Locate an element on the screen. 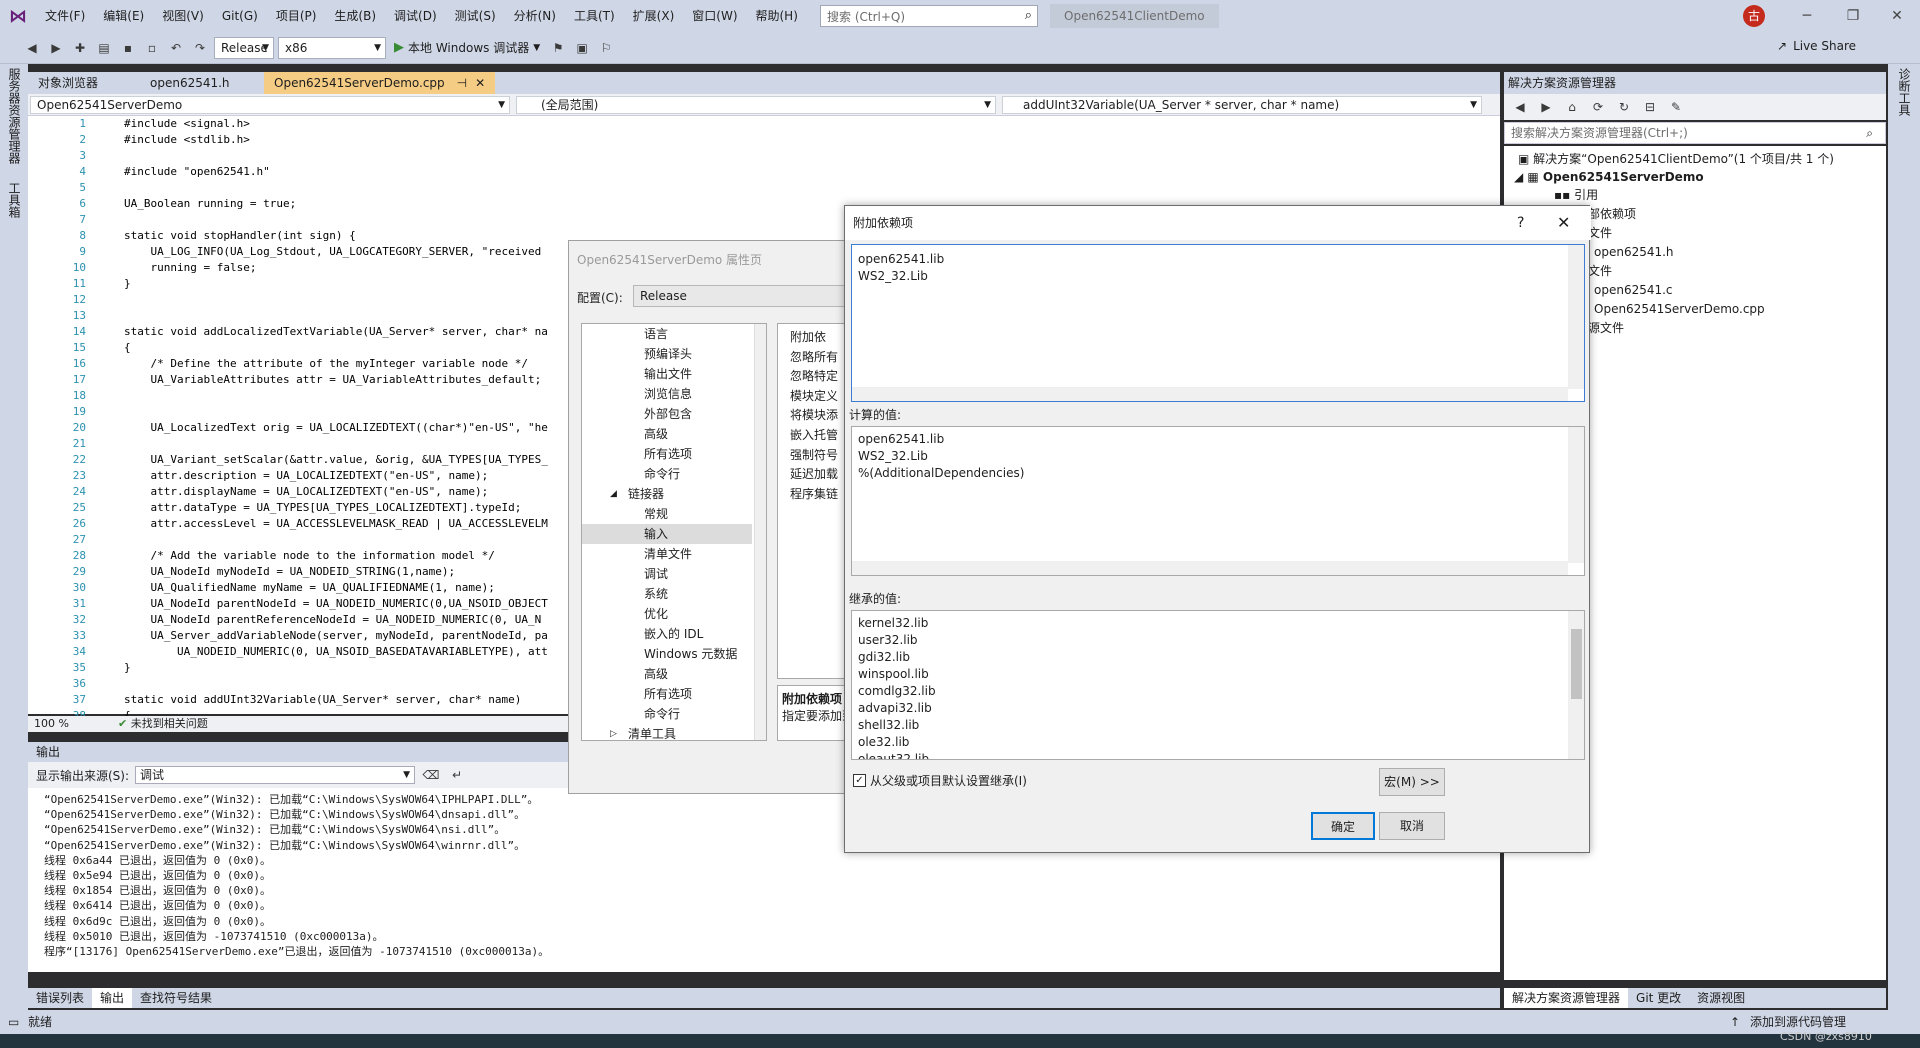 Image resolution: width=1920 pixels, height=1048 pixels. home-icon: ⌂ is located at coordinates (1572, 107).